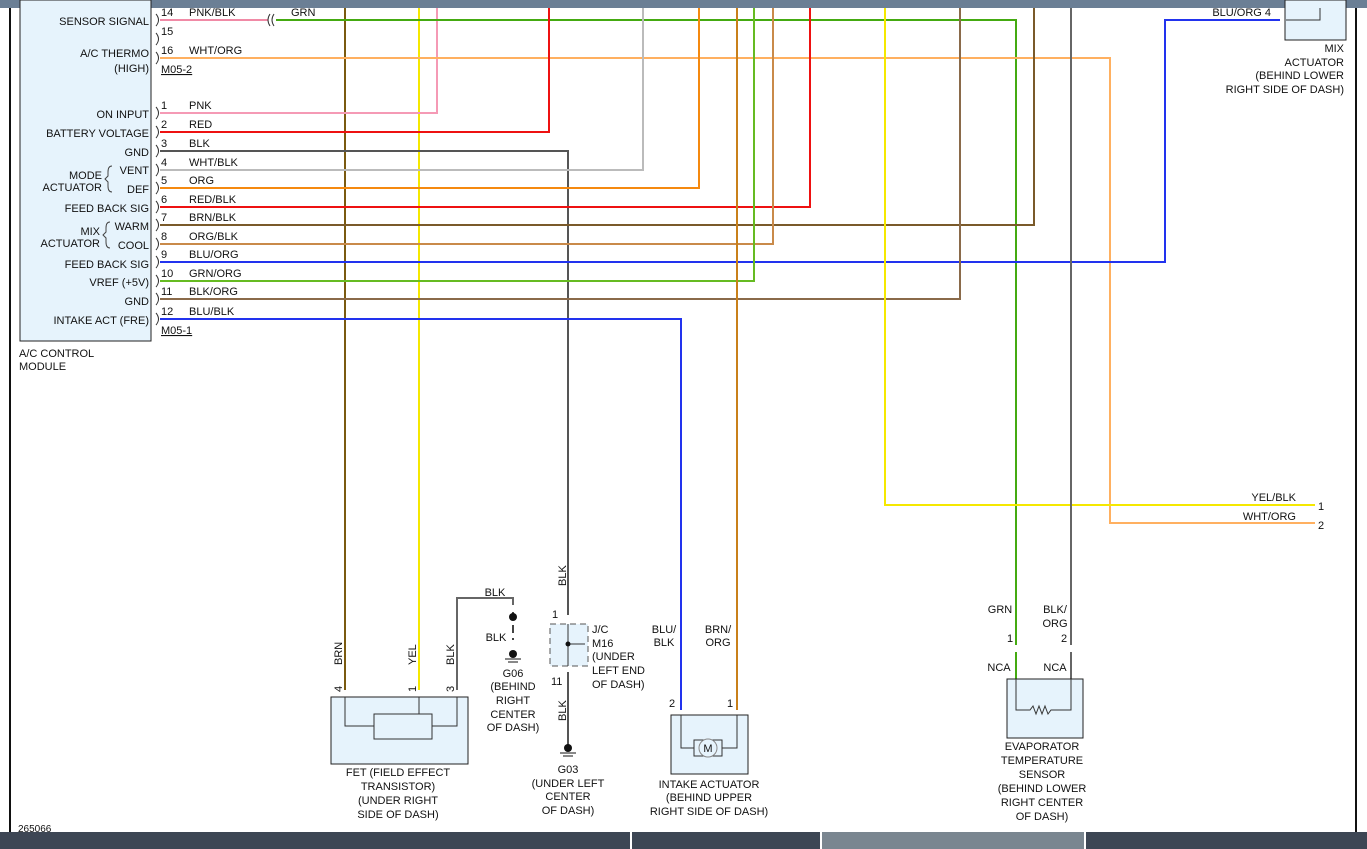 This screenshot has width=1367, height=849. I want to click on wire-org-blk, so click(467, 126).